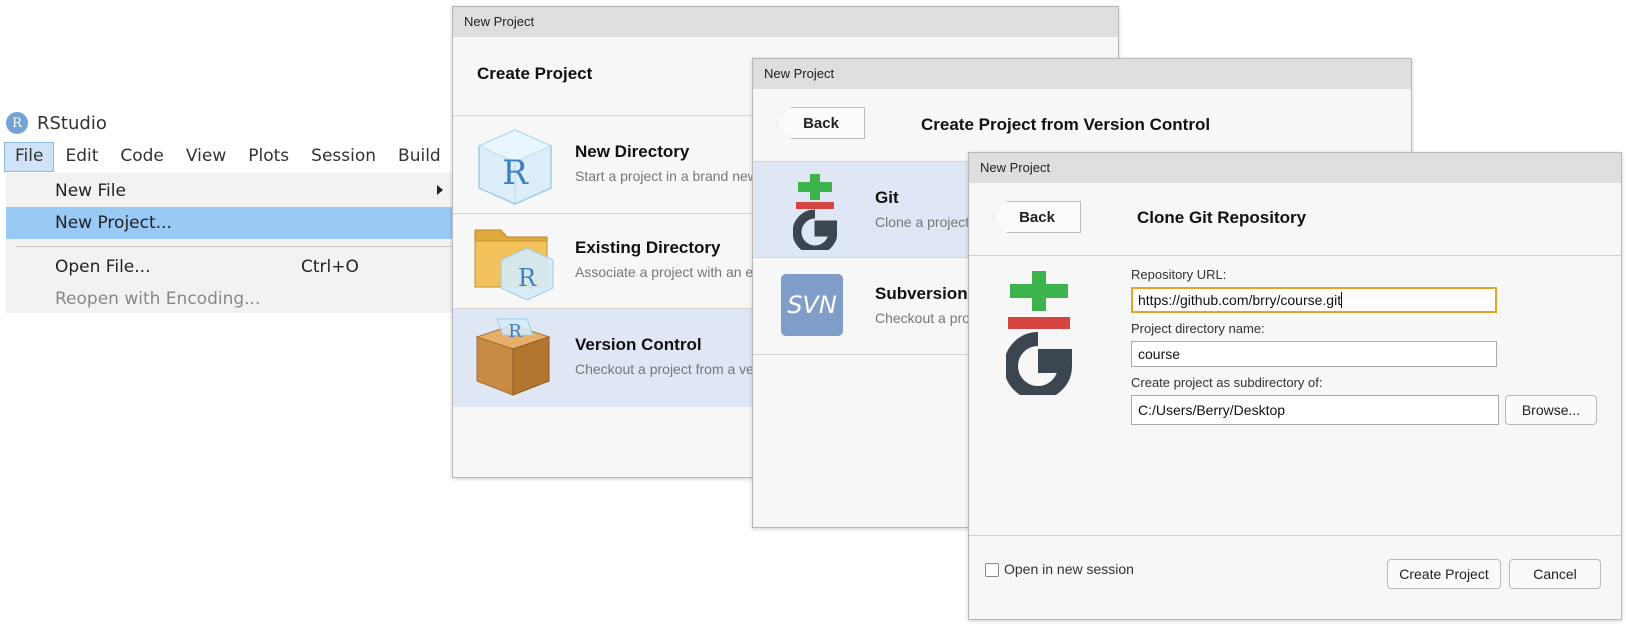 This screenshot has width=1626, height=624. I want to click on subdir-label: Create project as subdirectory of:, so click(1227, 382).